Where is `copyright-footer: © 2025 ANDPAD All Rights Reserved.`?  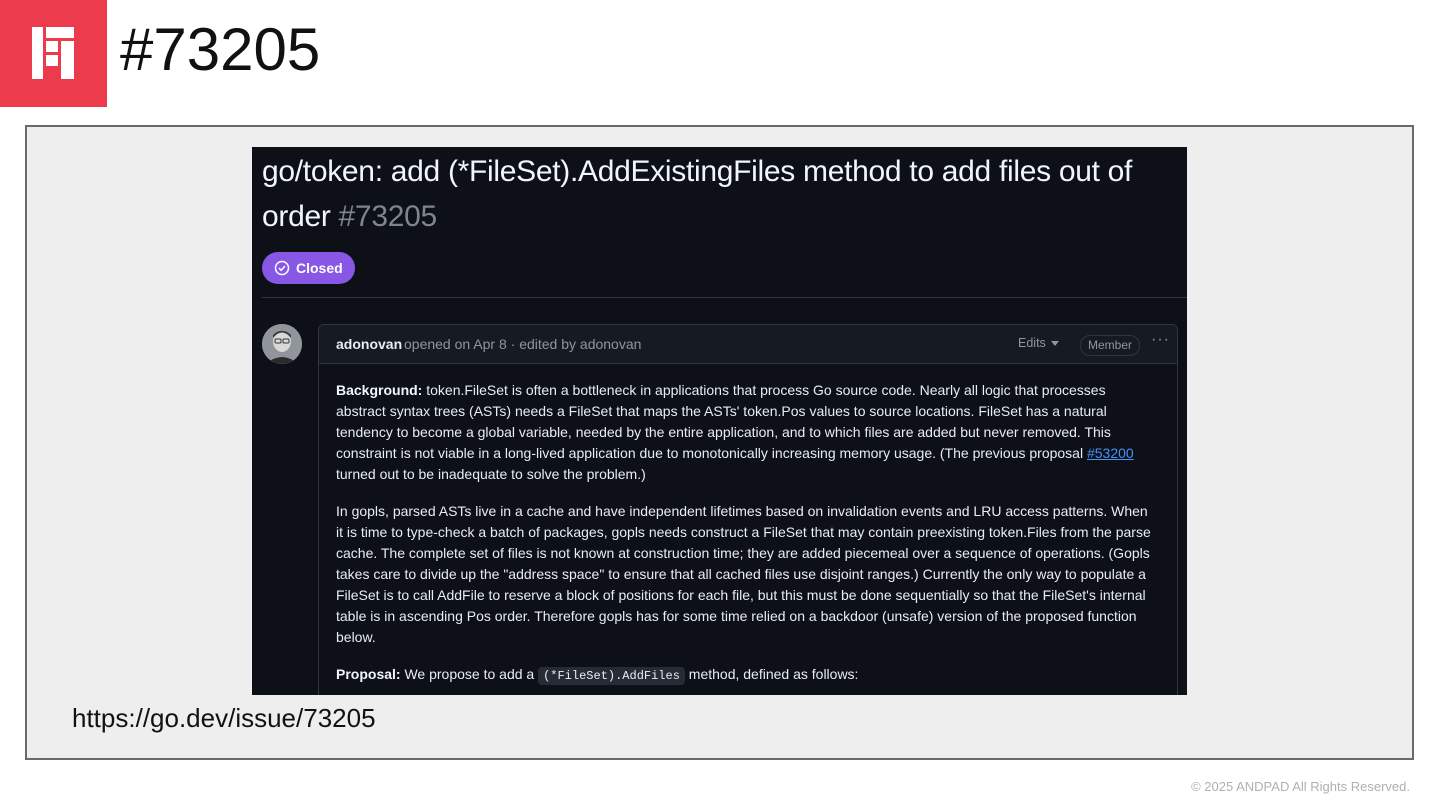
copyright-footer: © 2025 ANDPAD All Rights Reserved. is located at coordinates (1300, 786).